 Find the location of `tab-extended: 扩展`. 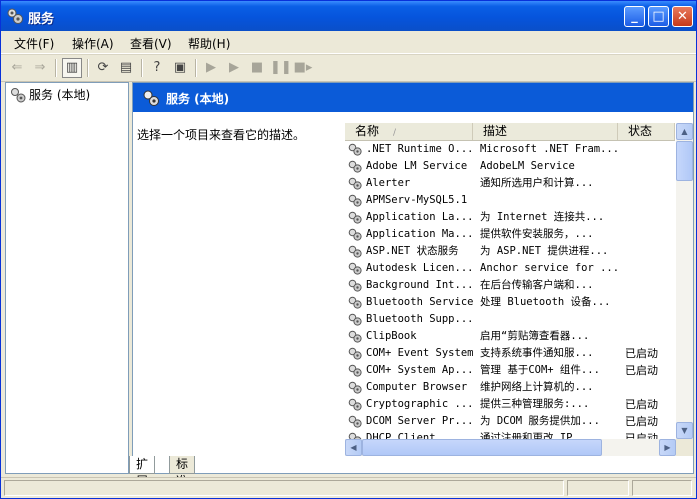

tab-extended: 扩展 is located at coordinates (142, 472).